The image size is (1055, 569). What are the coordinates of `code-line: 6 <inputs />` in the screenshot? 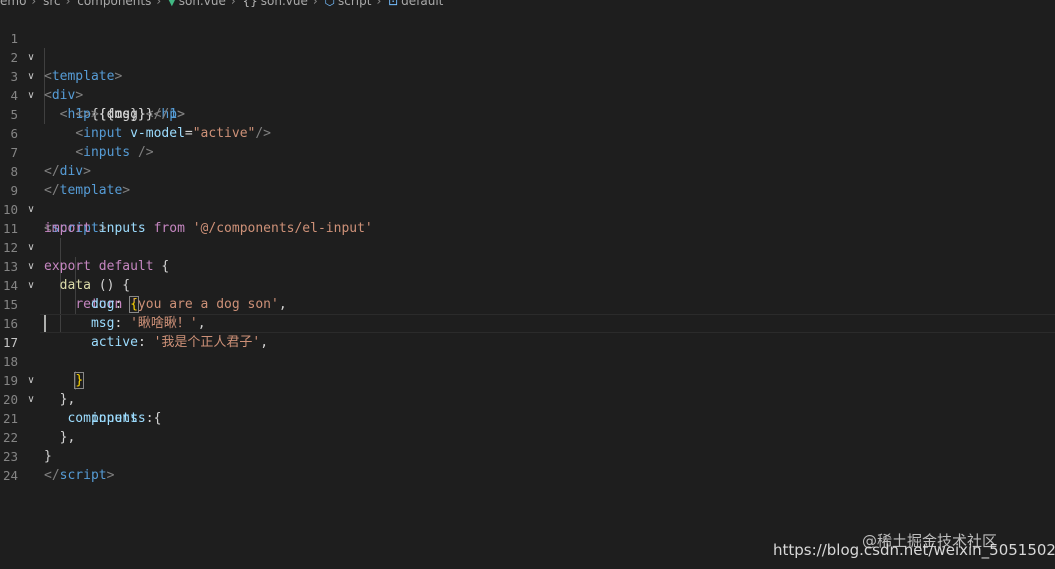 It's located at (527, 132).